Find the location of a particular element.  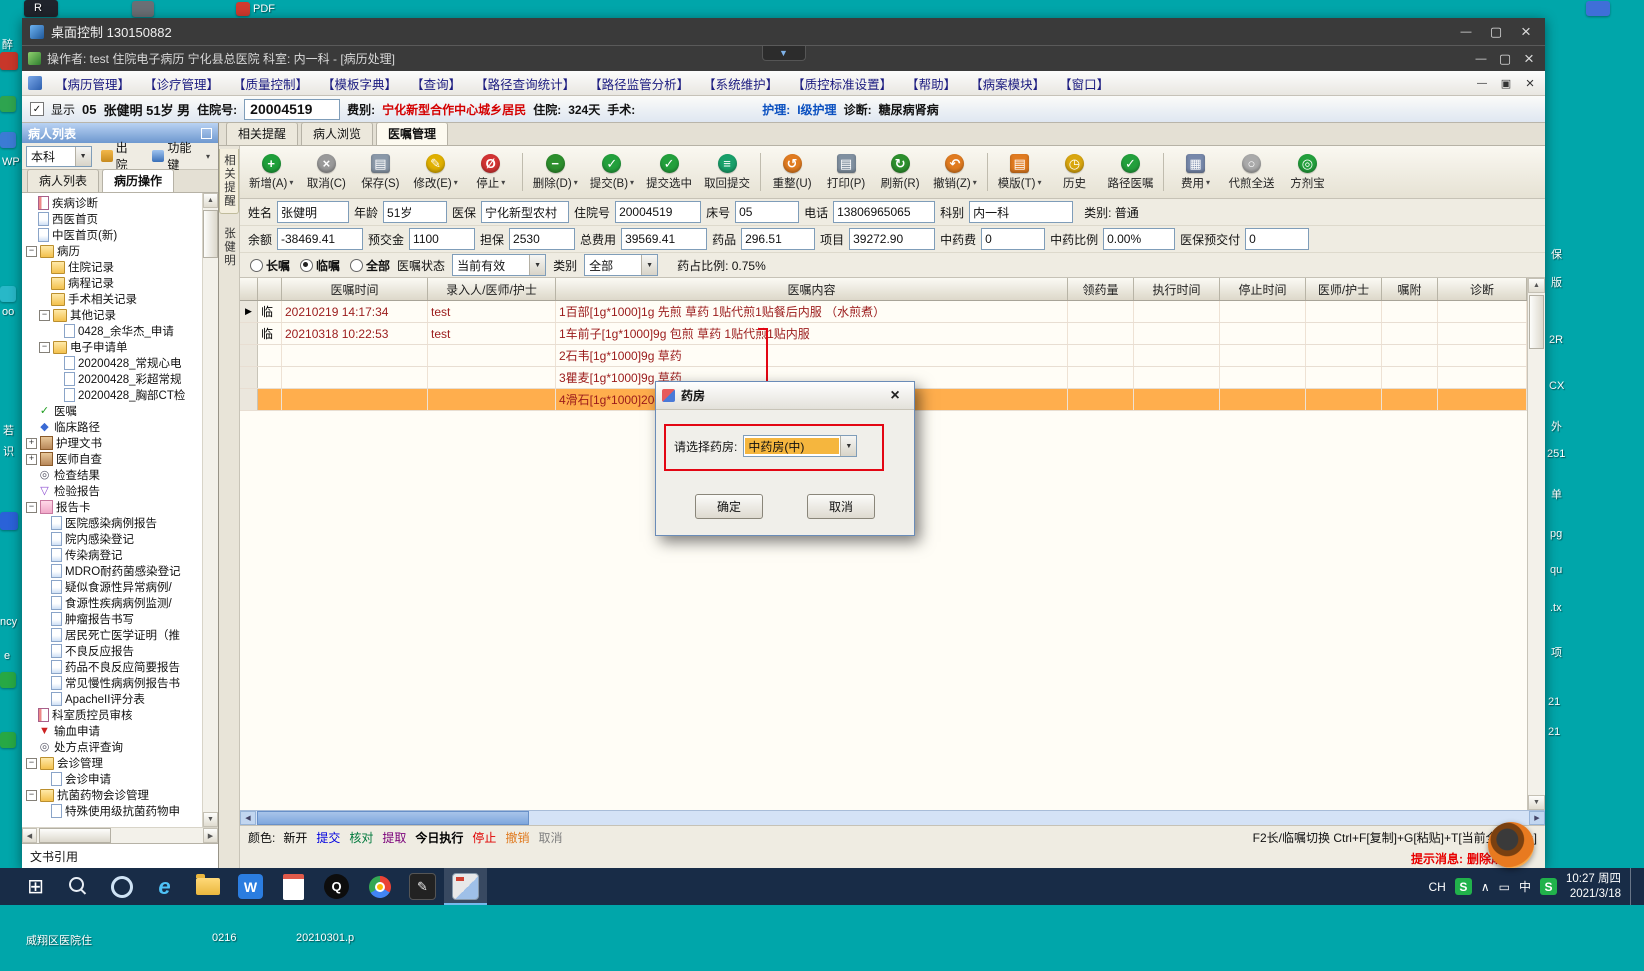

dialog-titlebar: 药房 is located at coordinates (785, 396).